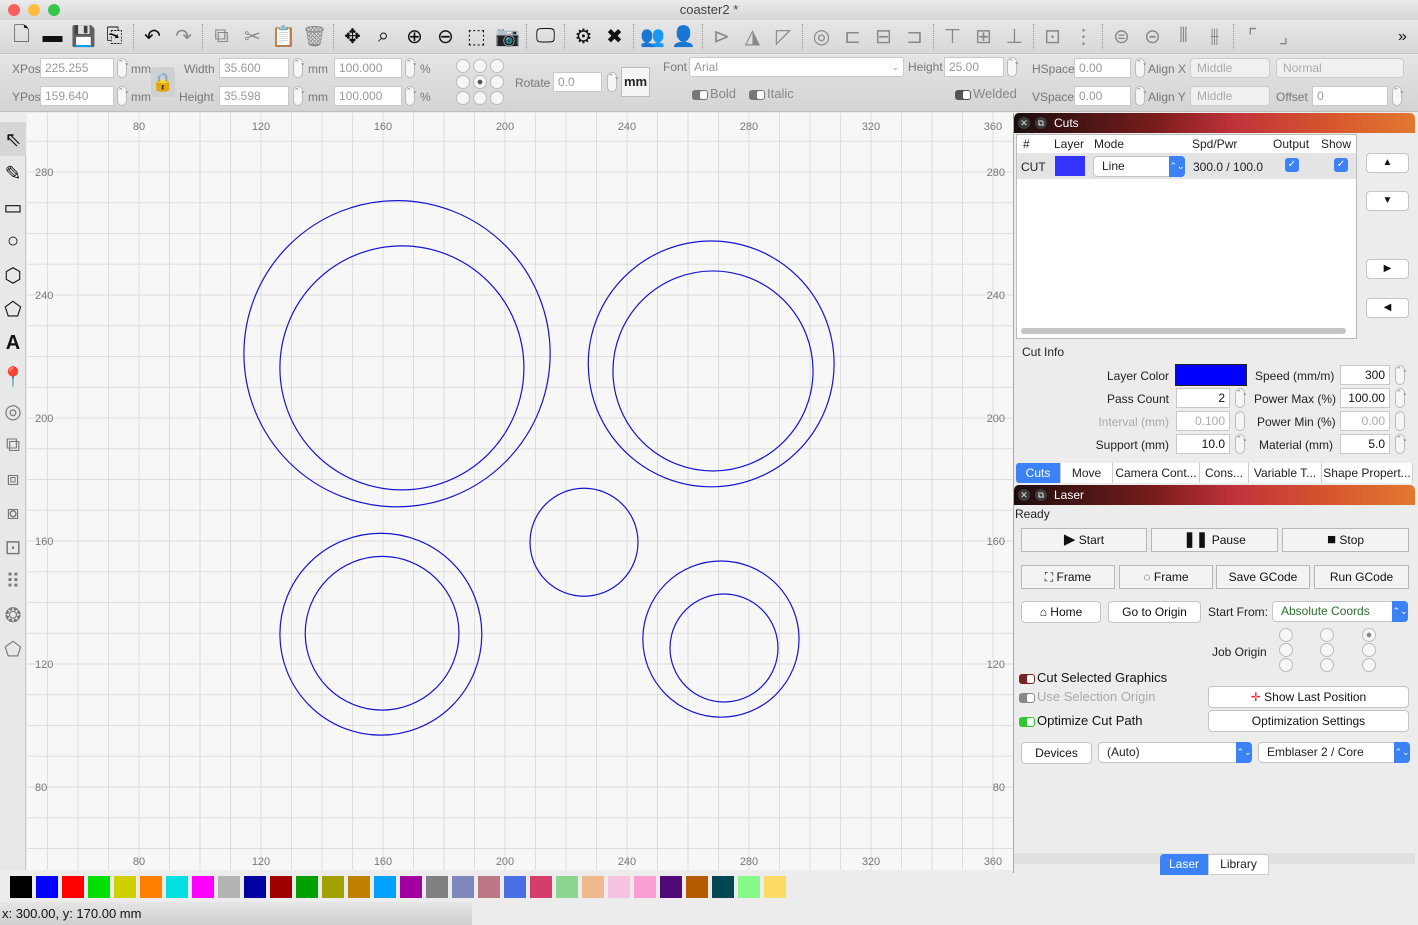  Describe the element at coordinates (1230, 96) in the screenshot. I see `aligny-select: Middle` at that location.